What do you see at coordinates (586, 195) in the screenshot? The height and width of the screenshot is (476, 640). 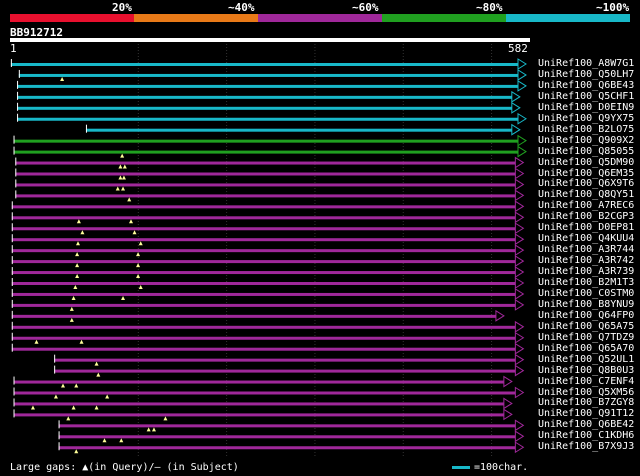 I see `hit-label: UniRef100_Q8QY51` at bounding box center [586, 195].